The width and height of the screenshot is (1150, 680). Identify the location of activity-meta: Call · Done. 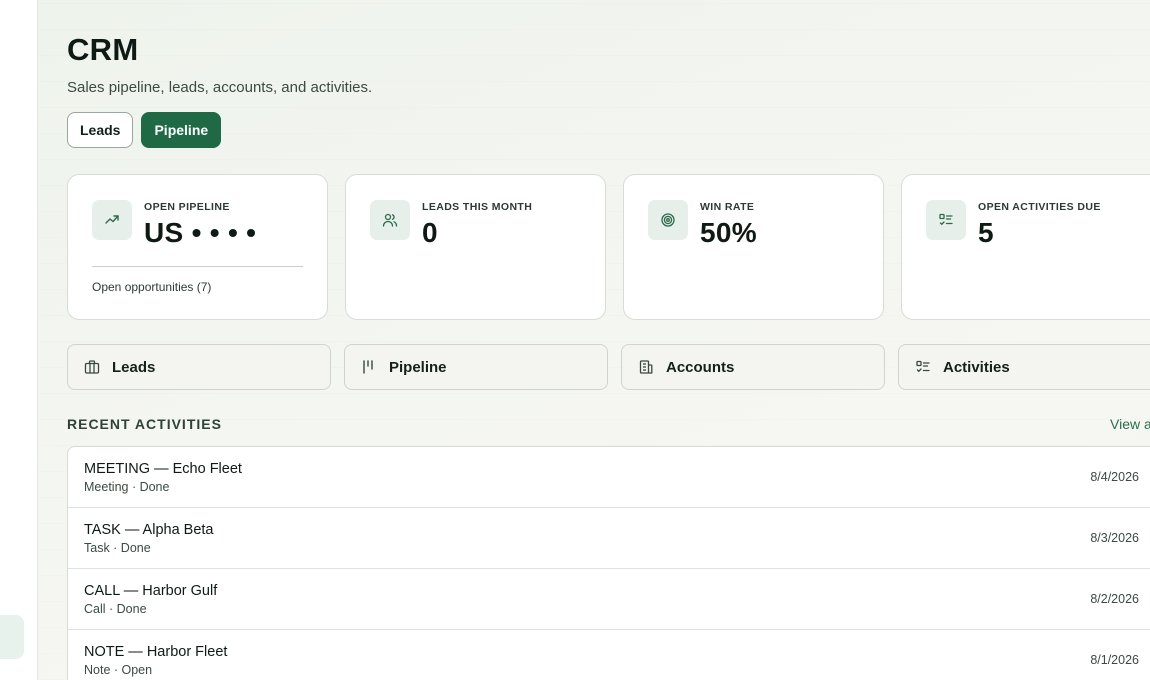
(115, 609).